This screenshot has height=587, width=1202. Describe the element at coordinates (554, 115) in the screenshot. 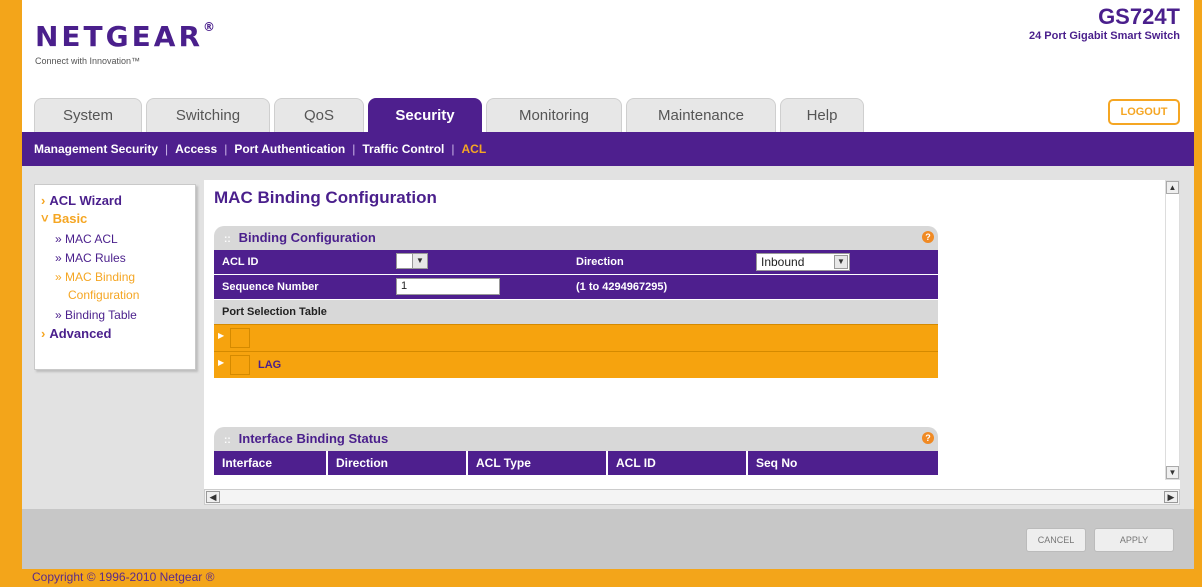

I see `tab-monitoring: Monitoring` at that location.